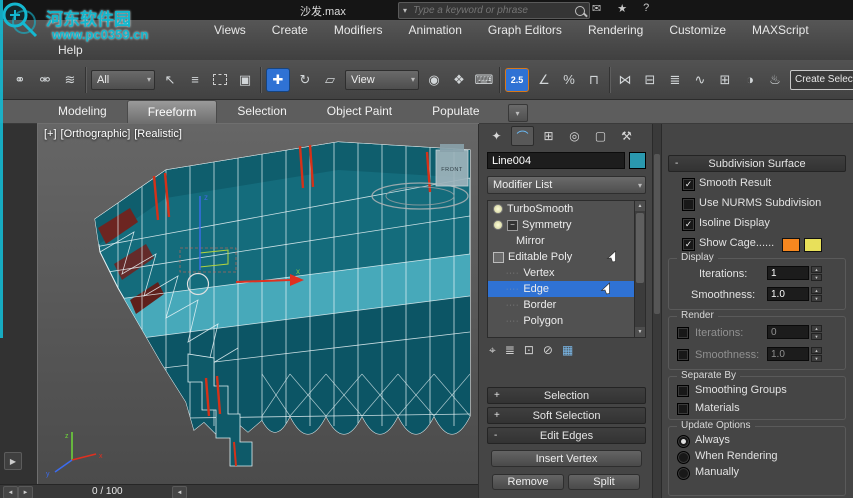 The width and height of the screenshot is (853, 498). What do you see at coordinates (290, 30) in the screenshot?
I see `menu-create: Create` at bounding box center [290, 30].